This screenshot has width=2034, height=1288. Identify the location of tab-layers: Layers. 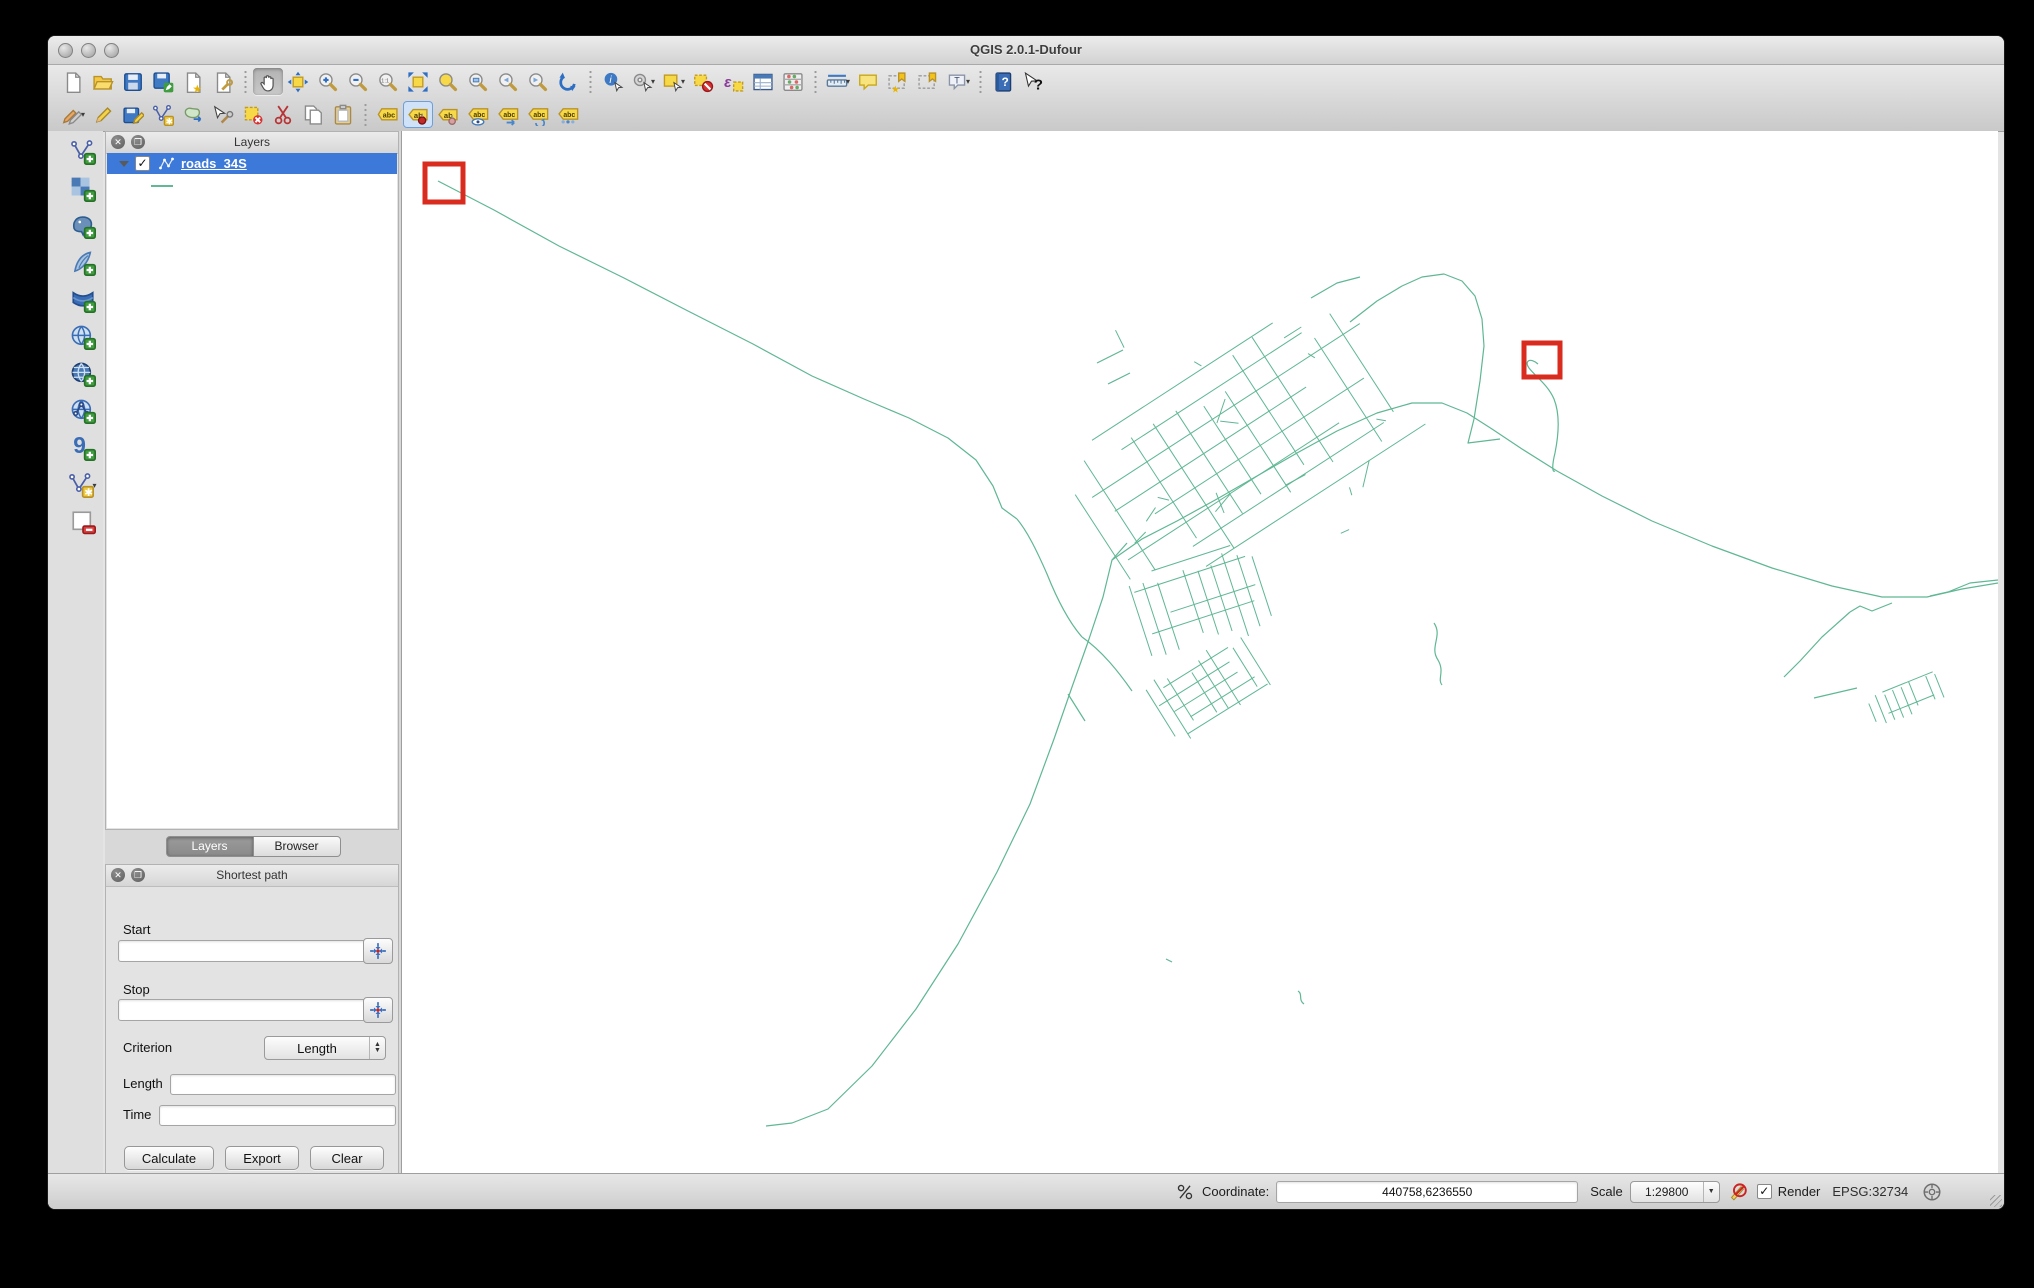
(209, 846).